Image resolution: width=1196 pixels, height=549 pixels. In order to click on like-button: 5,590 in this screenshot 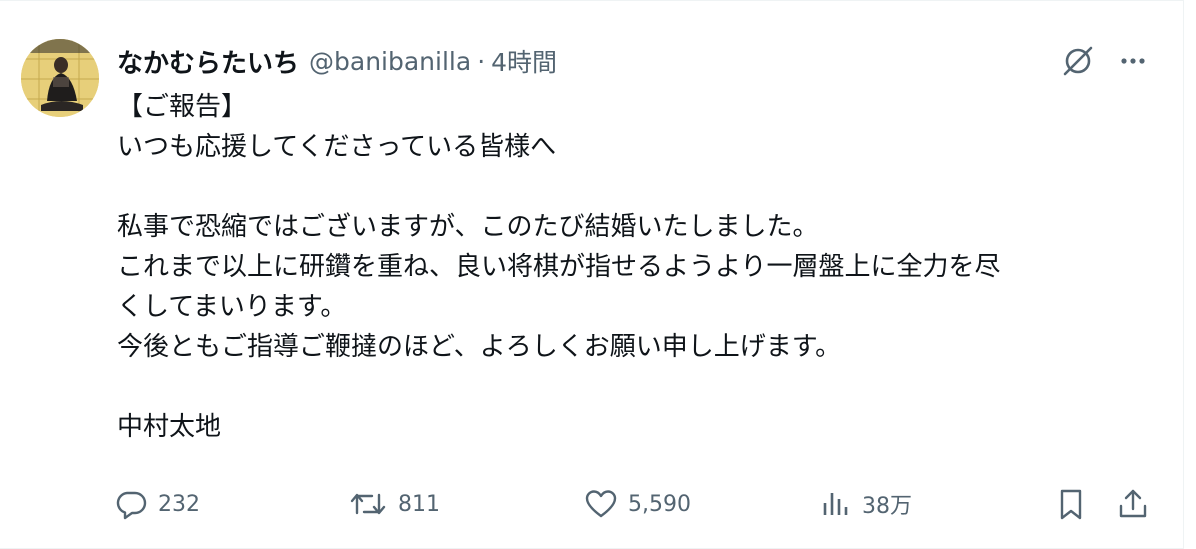, I will do `click(637, 504)`.